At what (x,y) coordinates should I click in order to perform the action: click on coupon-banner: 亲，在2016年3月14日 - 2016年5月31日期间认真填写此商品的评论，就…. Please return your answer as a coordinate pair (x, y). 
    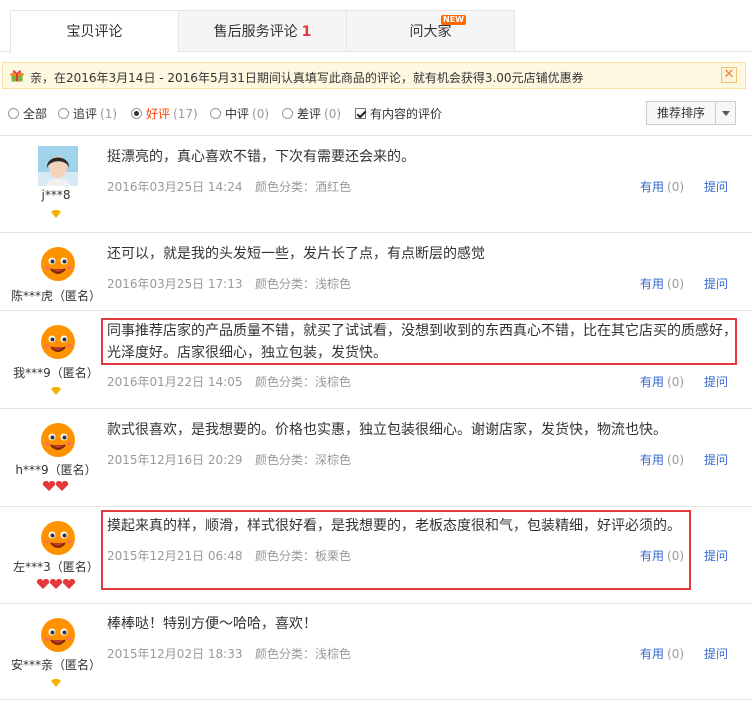
    Looking at the image, I should click on (374, 75).